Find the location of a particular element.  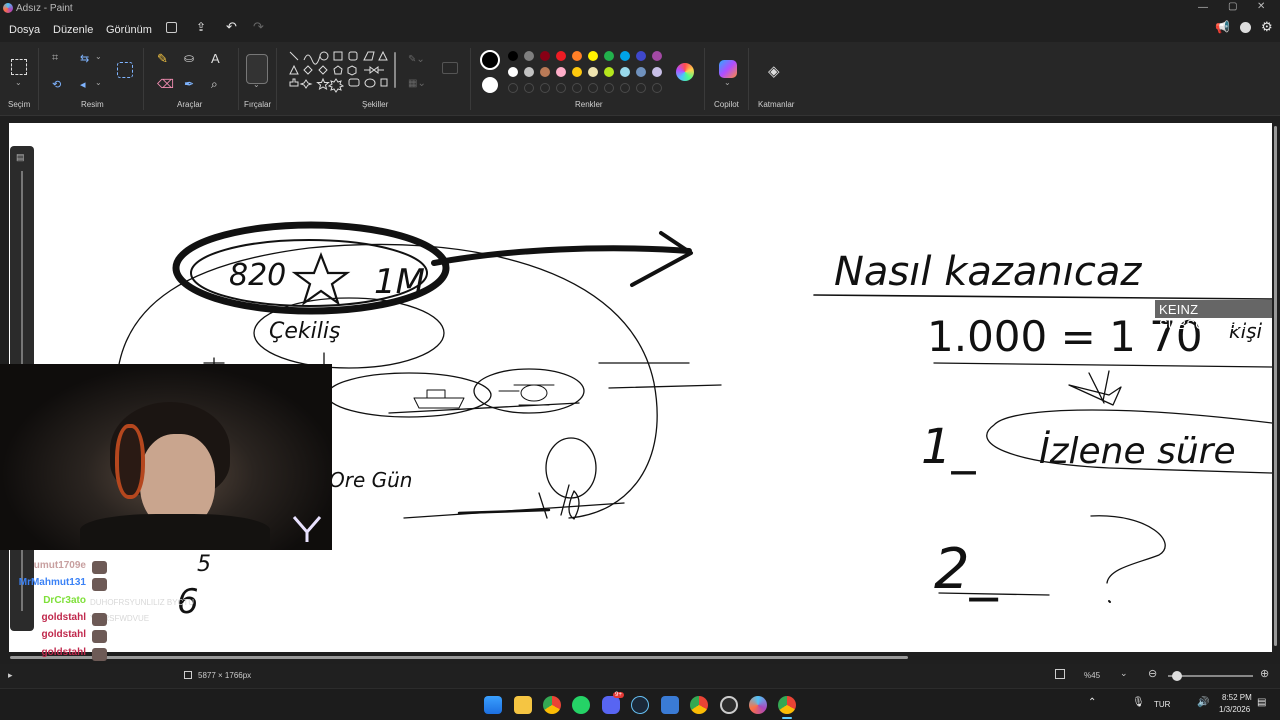

text-tool-icon: A is located at coordinates (215, 58).